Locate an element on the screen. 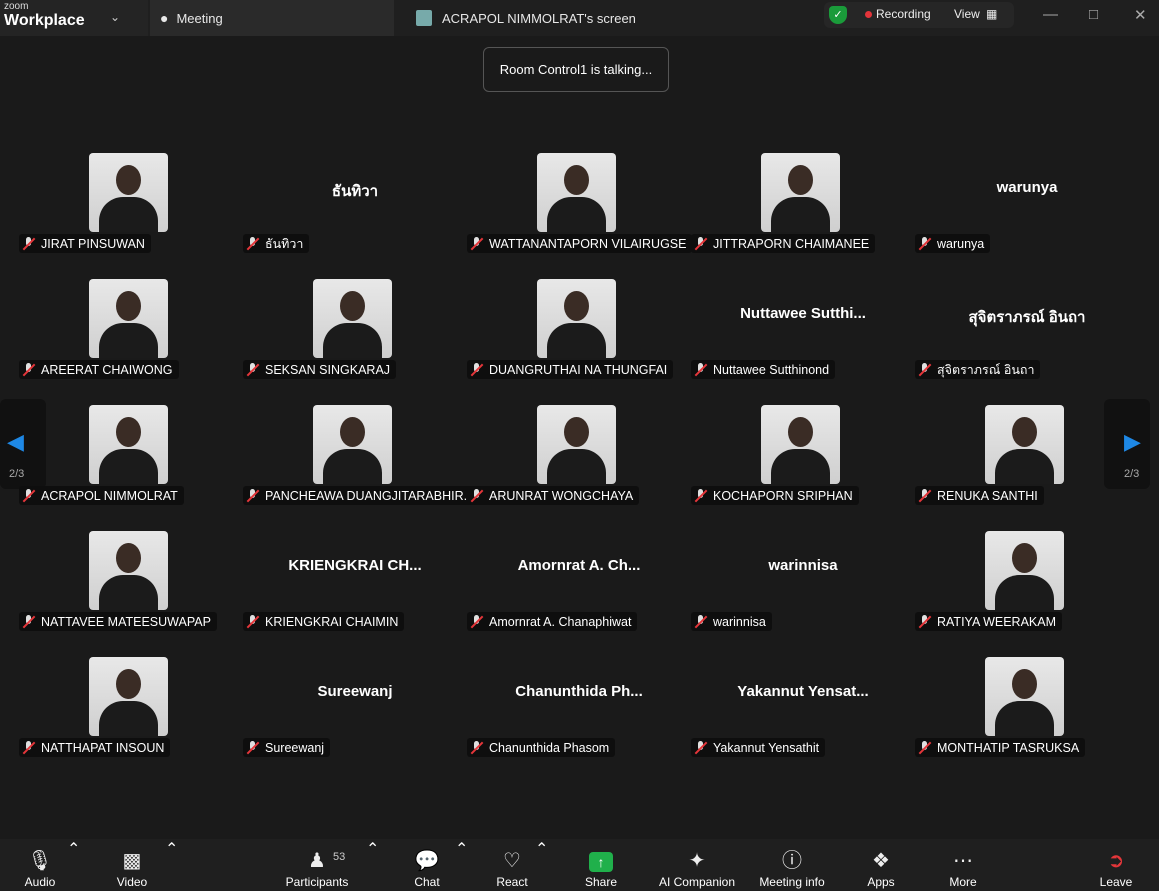 The height and width of the screenshot is (891, 1159). participant-name-label: KOCHAPORN SRIPHAN is located at coordinates (775, 495).